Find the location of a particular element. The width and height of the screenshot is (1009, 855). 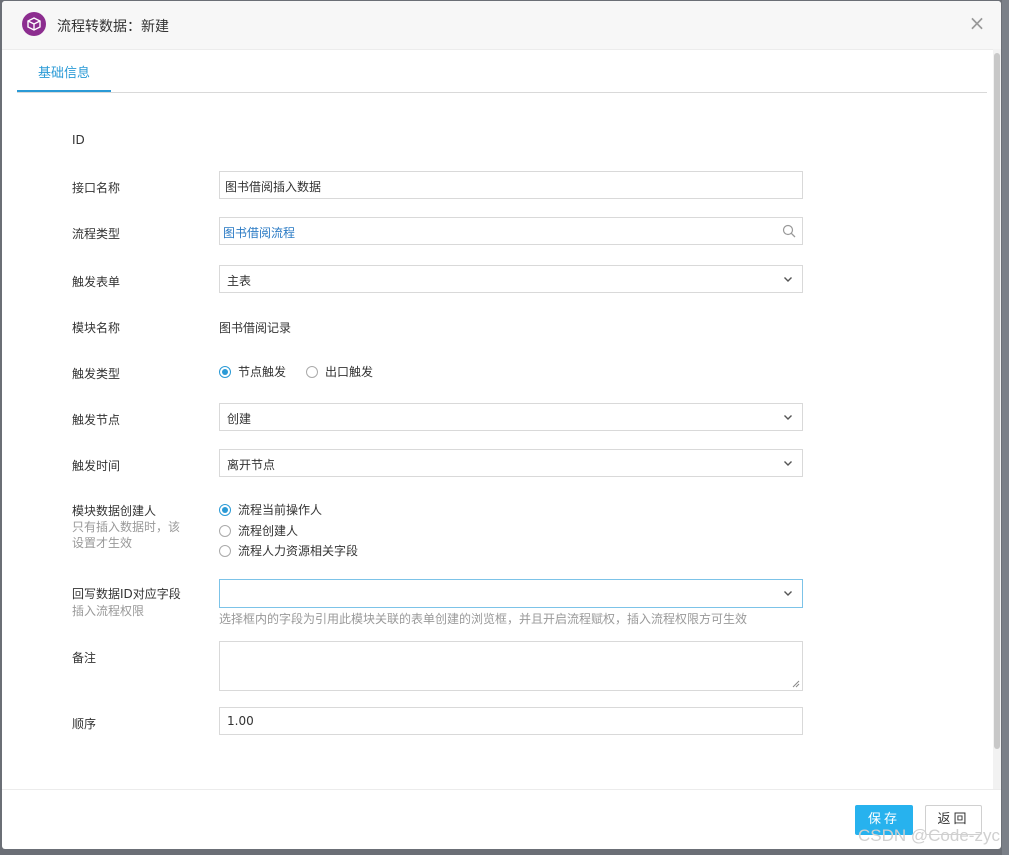

interface-name-label: 接口名称 is located at coordinates (96, 188).